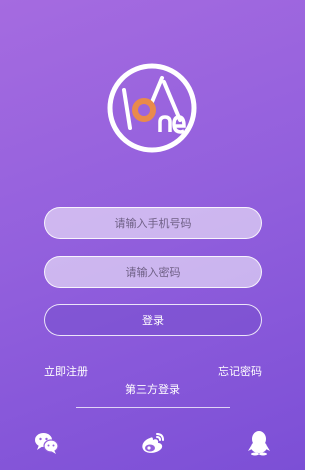 Image resolution: width=320 pixels, height=470 pixels. I want to click on register-link: 立即注册, so click(66, 371).